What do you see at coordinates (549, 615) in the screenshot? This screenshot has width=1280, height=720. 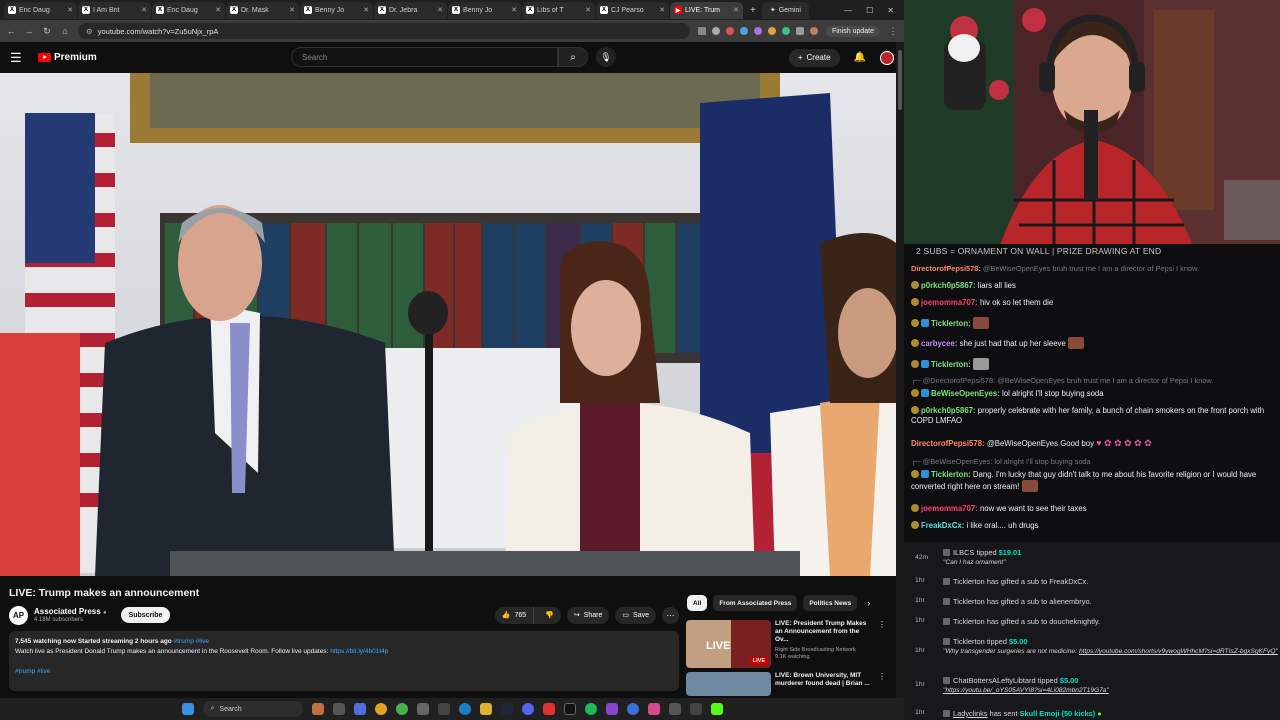 I see `dislike-button: 👎` at bounding box center [549, 615].